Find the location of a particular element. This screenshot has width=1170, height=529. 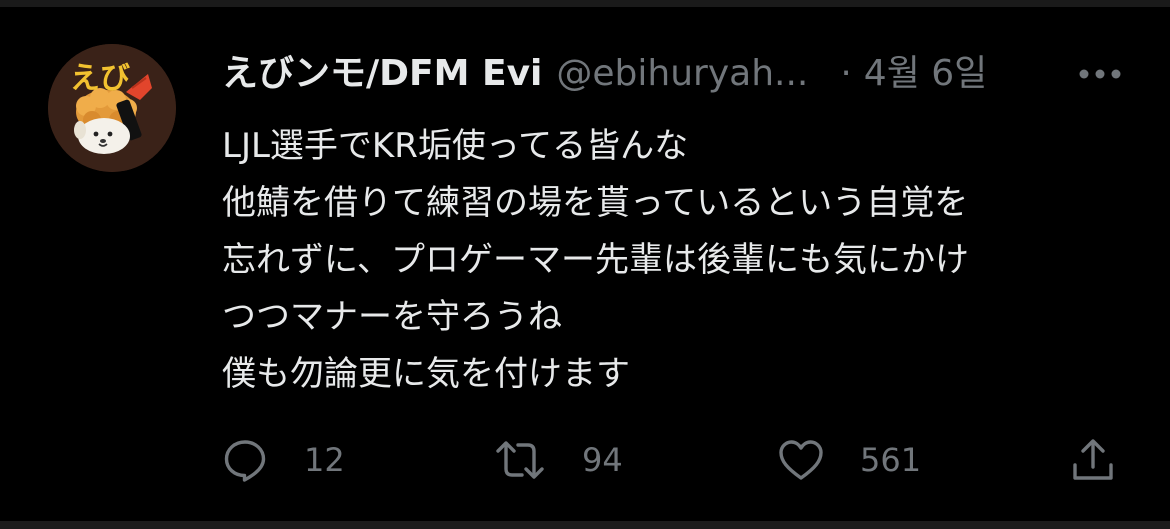

like-button: 561 is located at coordinates (849, 460).